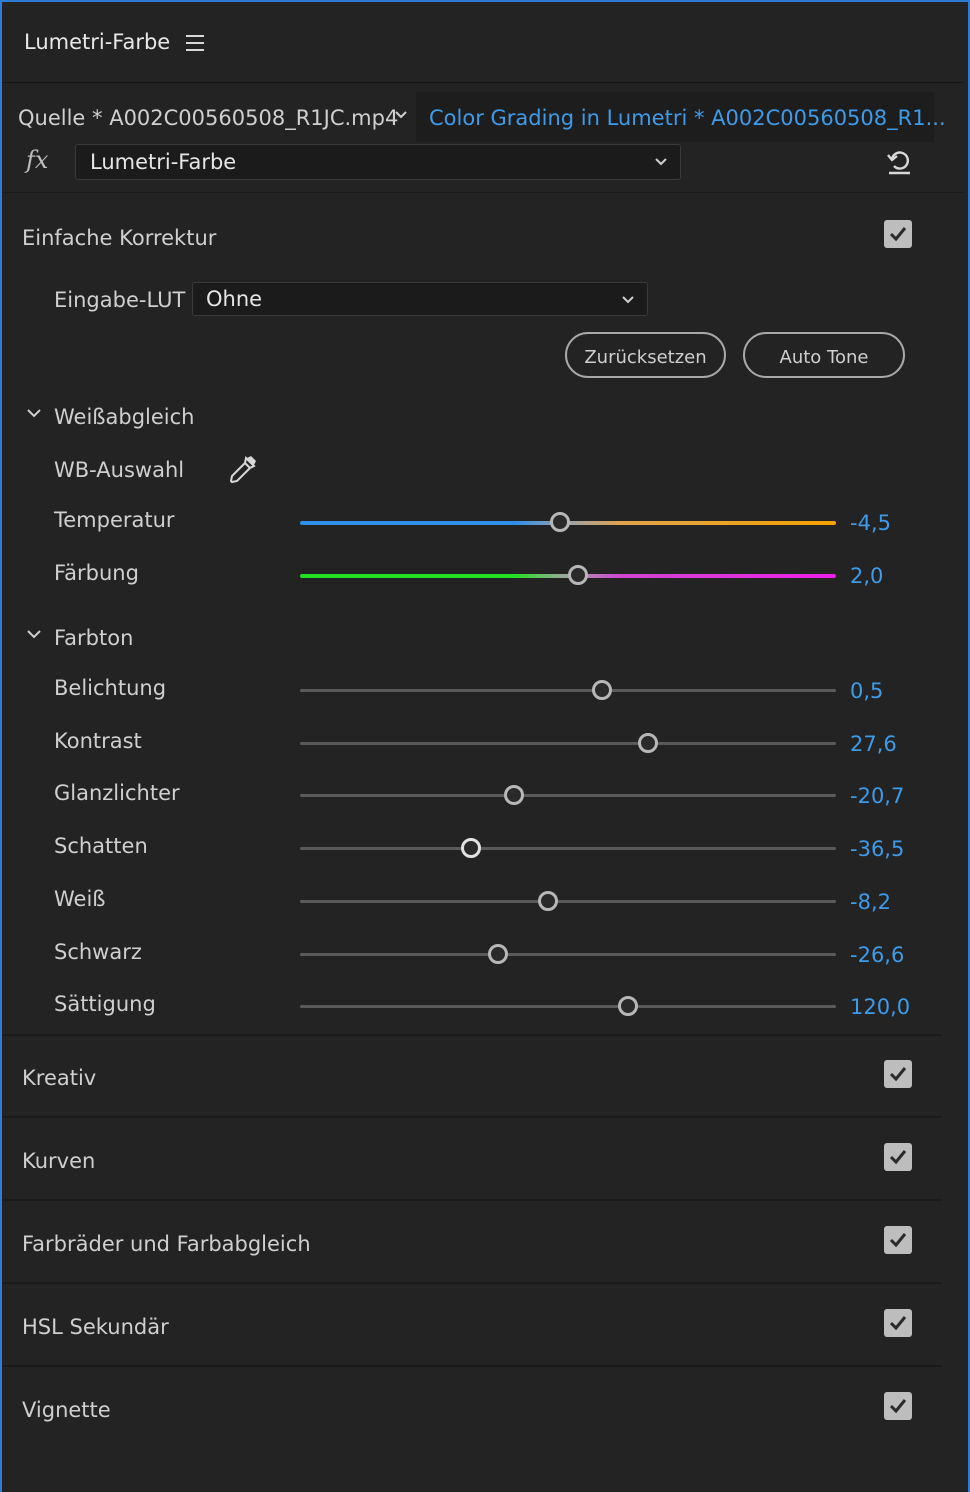 The height and width of the screenshot is (1492, 970). What do you see at coordinates (101, 846) in the screenshot?
I see `slider-label-schatten: Schatten` at bounding box center [101, 846].